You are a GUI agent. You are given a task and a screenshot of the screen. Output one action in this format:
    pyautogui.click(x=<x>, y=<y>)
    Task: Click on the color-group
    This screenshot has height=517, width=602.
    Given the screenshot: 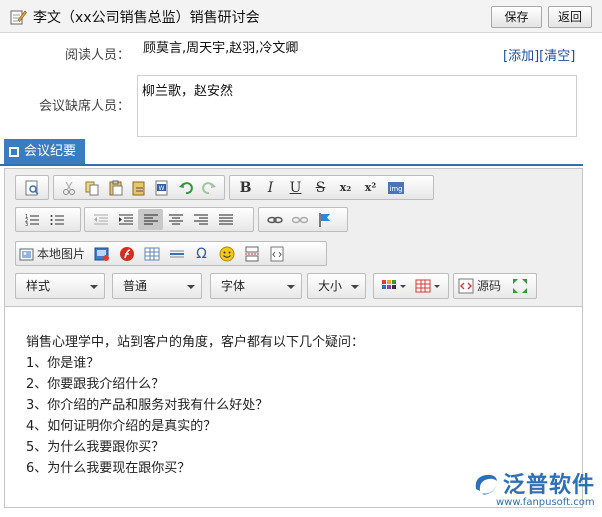 What is the action you would take?
    pyautogui.click(x=411, y=286)
    